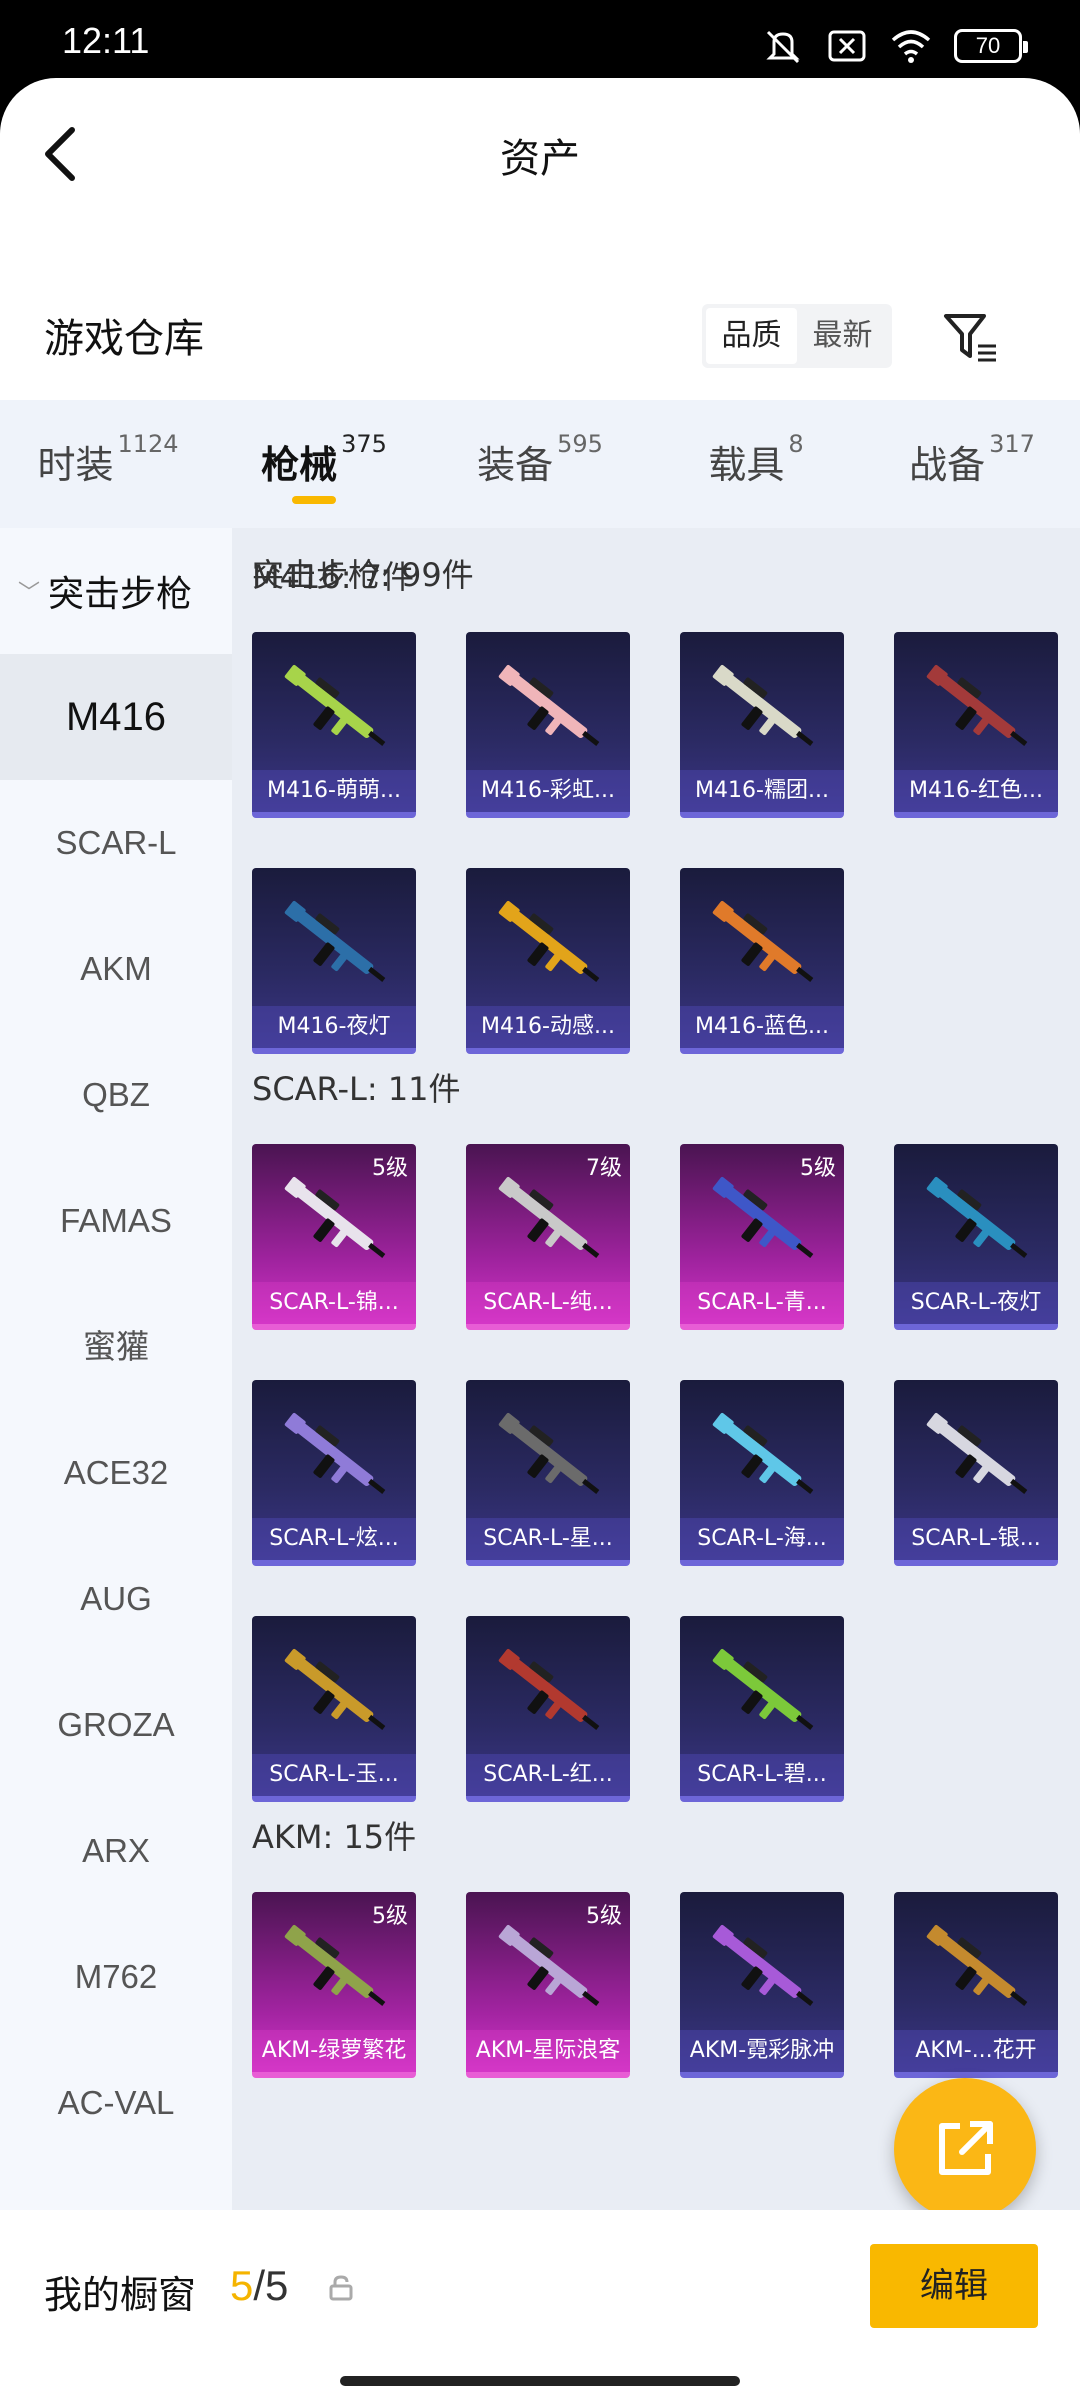 This screenshot has height=2400, width=1080. Describe the element at coordinates (580, 444) in the screenshot. I see `tab-count: 595` at that location.